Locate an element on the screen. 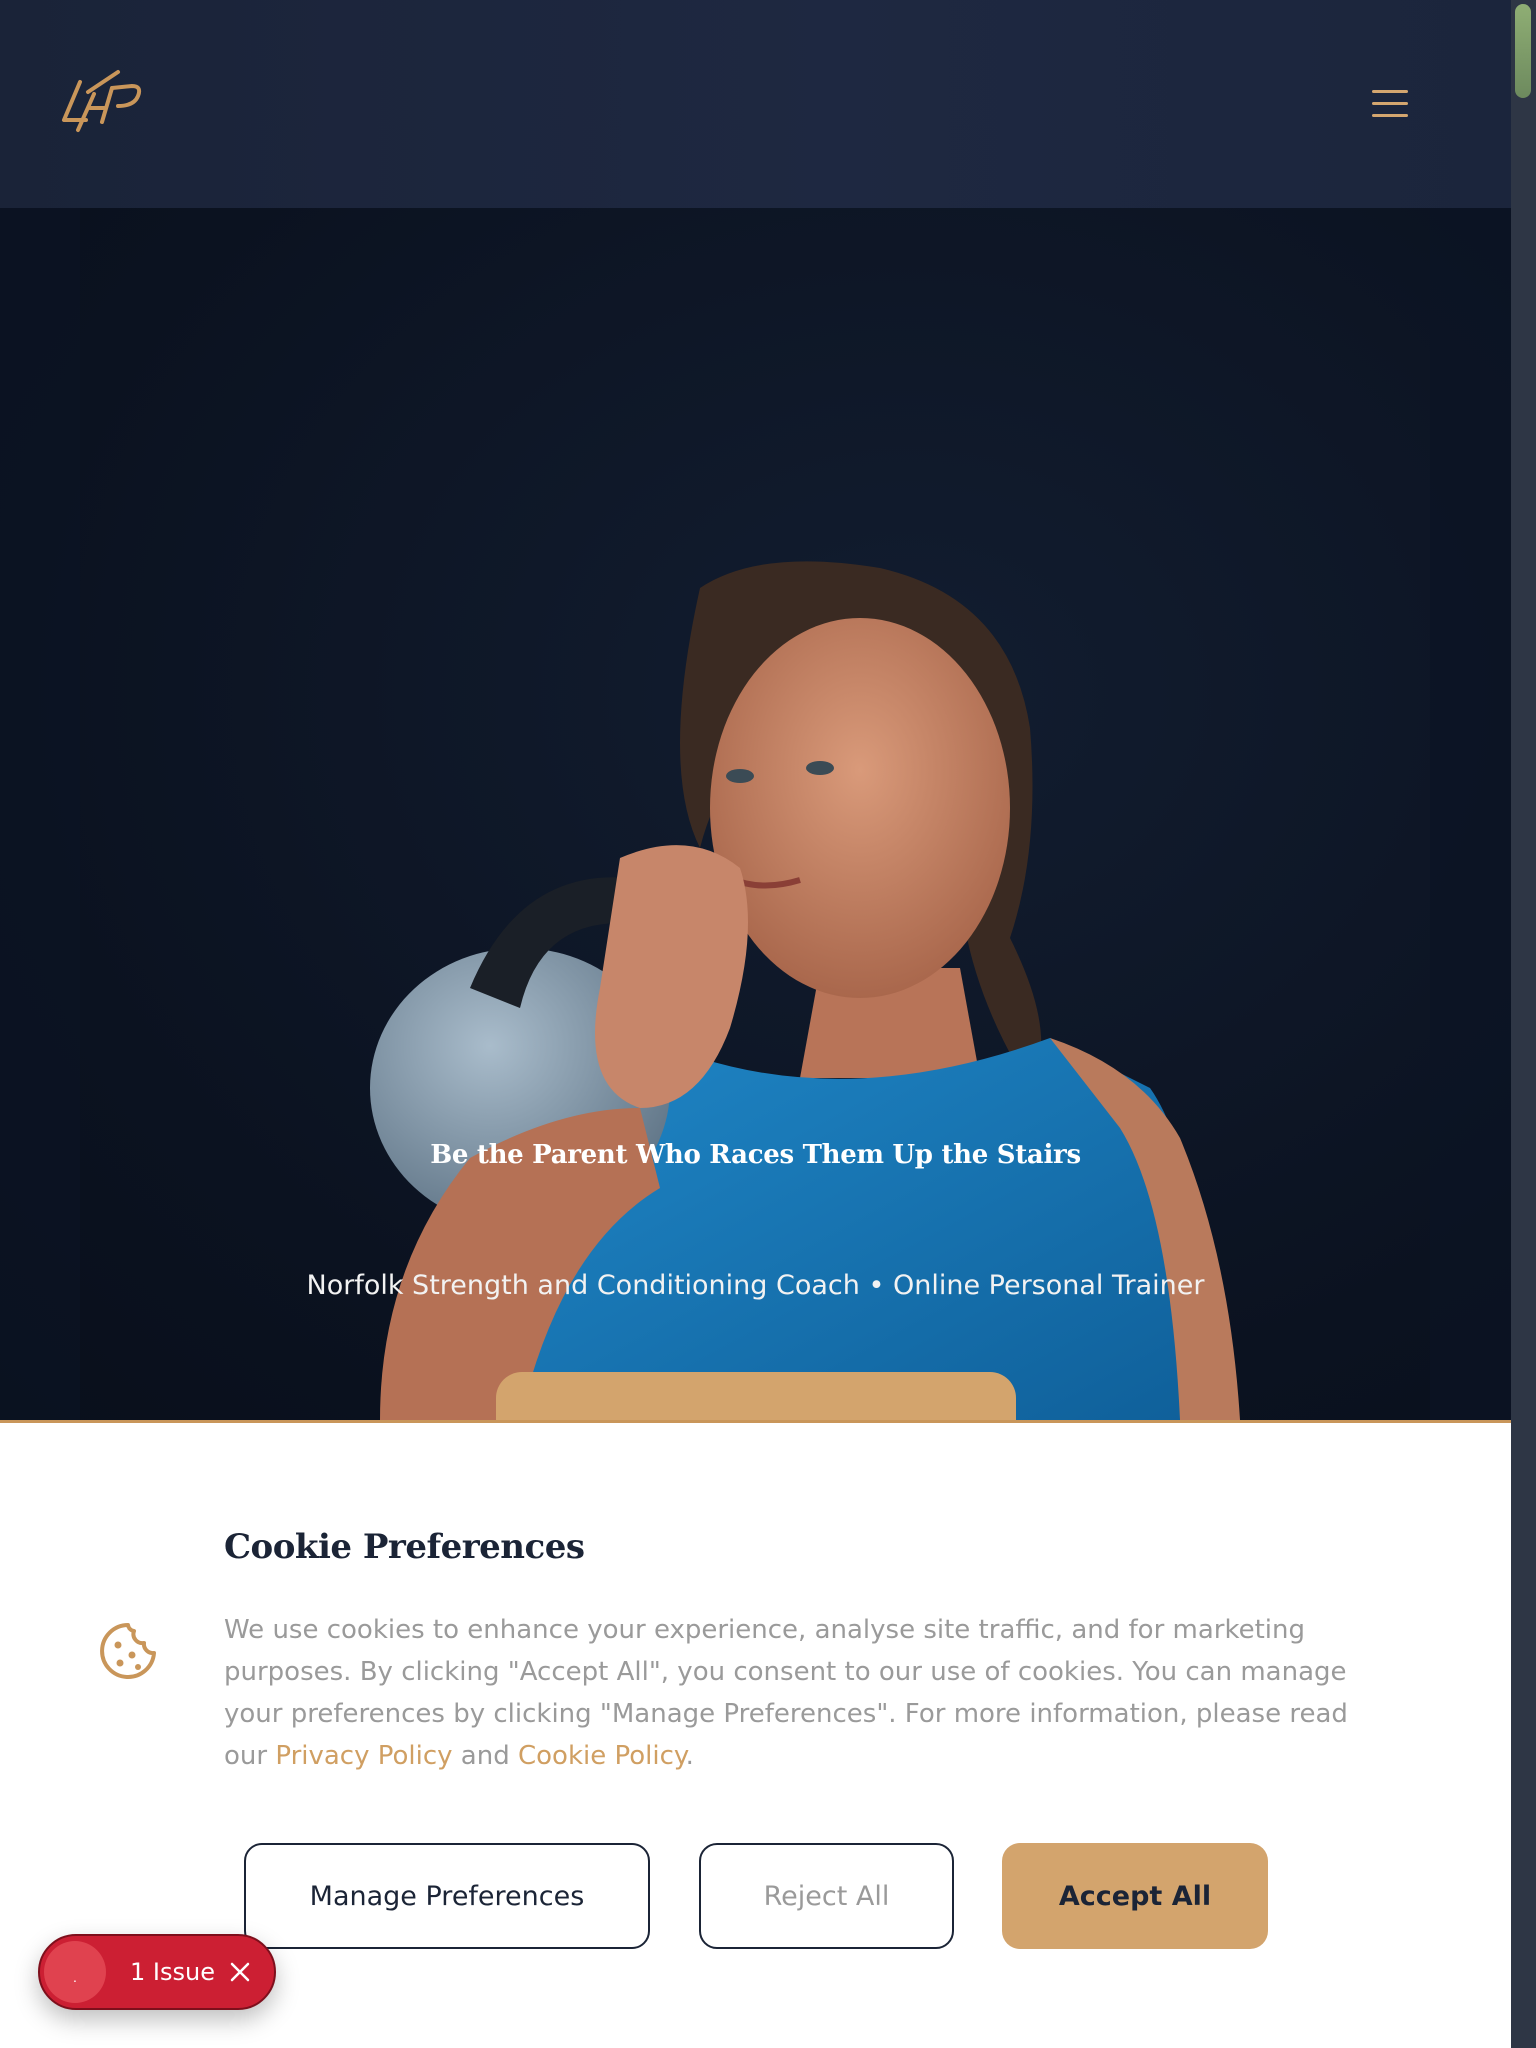  cookie-text-and: and is located at coordinates (485, 1756).